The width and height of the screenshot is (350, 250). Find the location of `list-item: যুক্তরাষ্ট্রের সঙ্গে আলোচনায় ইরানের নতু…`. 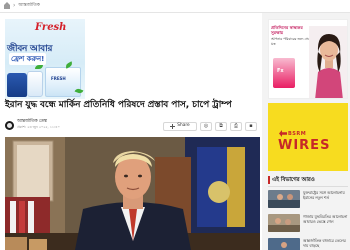

list-item: যুক্তরাষ্ট্রের সঙ্গে আলোচনায় ইরানের নতু… is located at coordinates (308, 199).